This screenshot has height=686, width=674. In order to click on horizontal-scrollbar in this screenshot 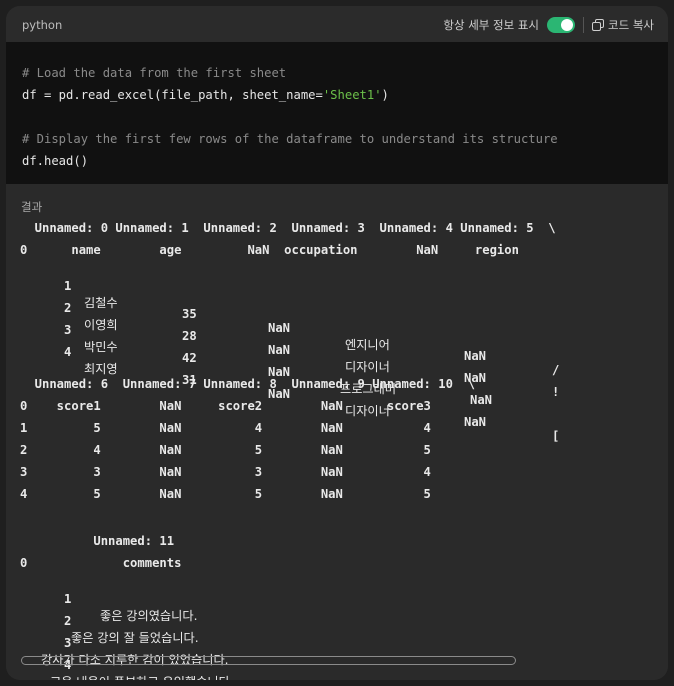, I will do `click(268, 660)`.